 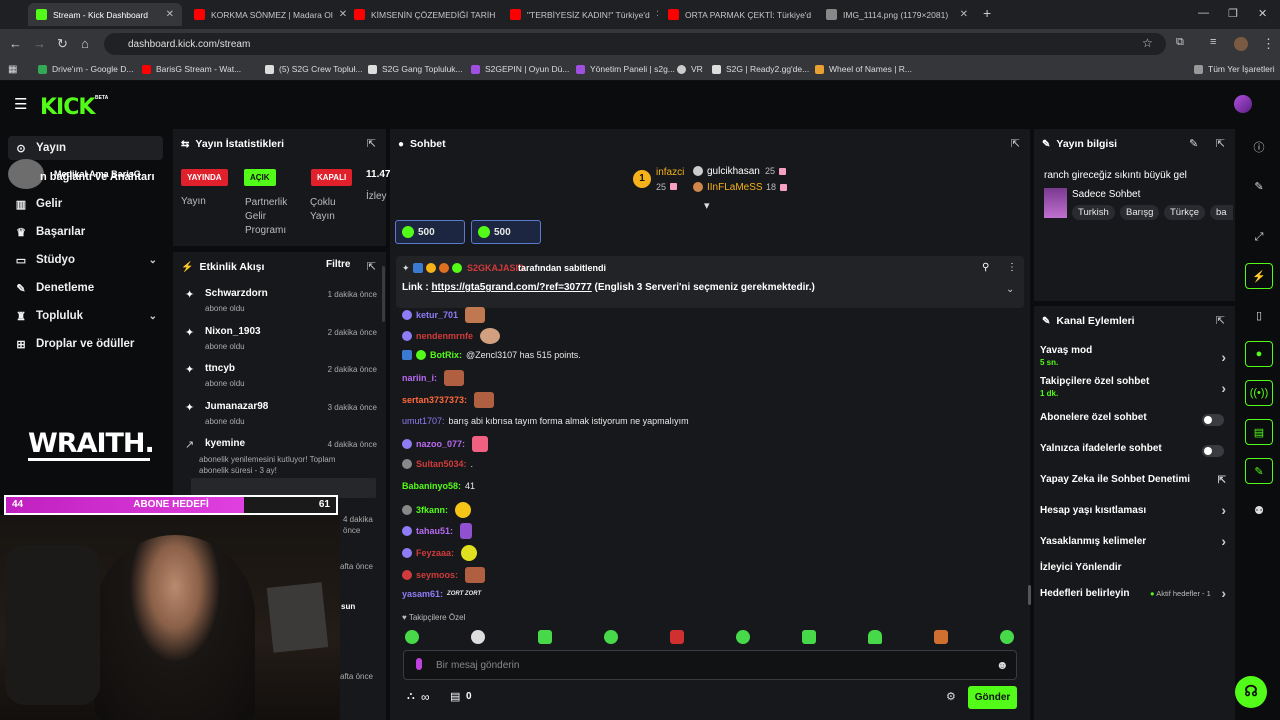 I want to click on tab-youtube-1: KORKMA SÖNMEZ | Madara Ol ✕, so click(x=266, y=14).